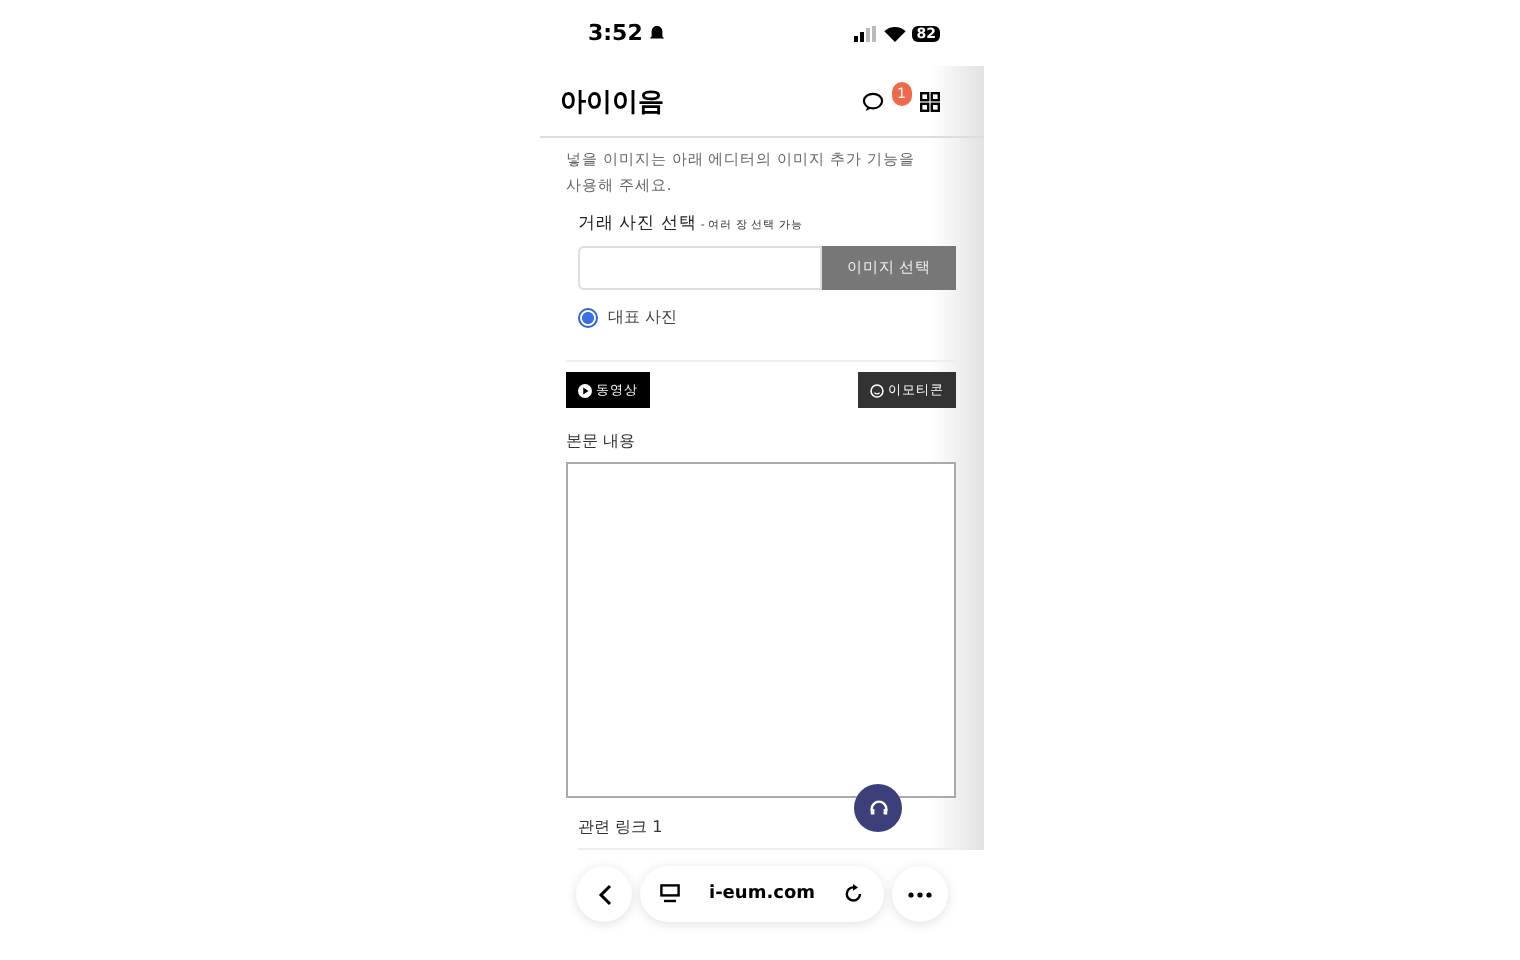 This screenshot has width=1520, height=960. Describe the element at coordinates (637, 224) in the screenshot. I see `field-label: 거래 사진 선택` at that location.